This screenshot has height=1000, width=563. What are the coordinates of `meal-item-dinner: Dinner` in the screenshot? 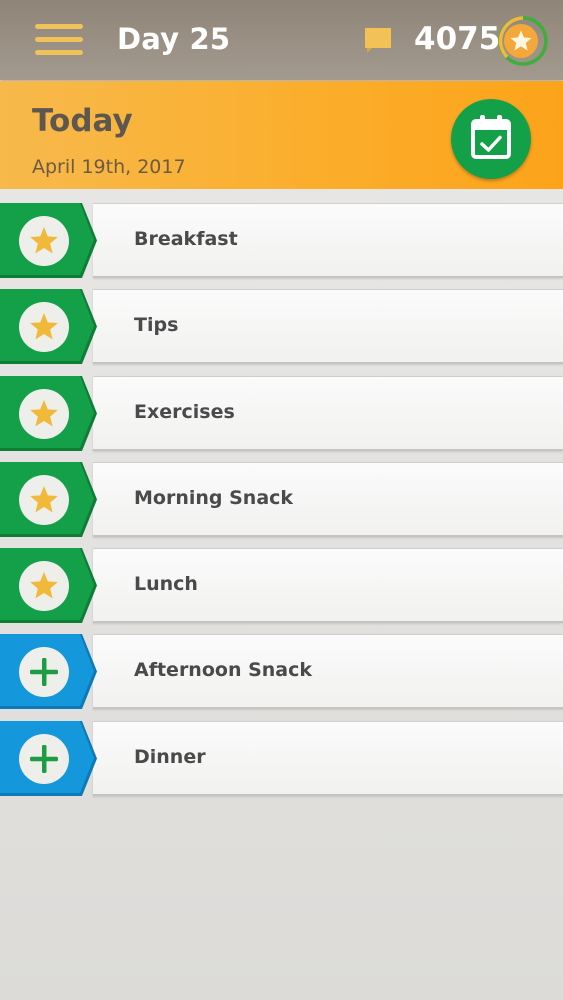 It's located at (281, 758).